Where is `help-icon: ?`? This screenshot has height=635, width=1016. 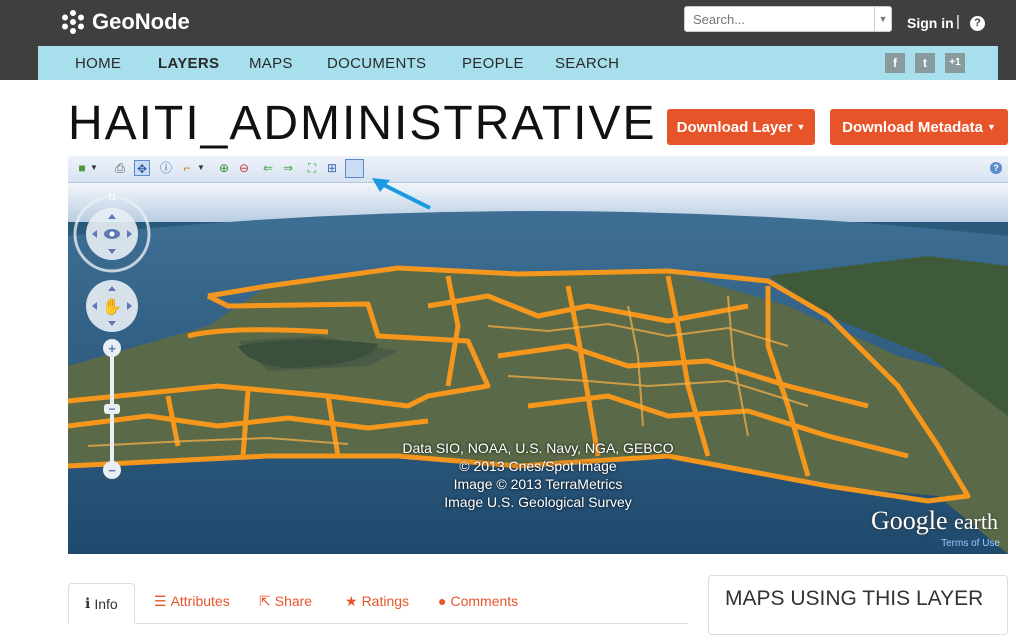
help-icon: ? is located at coordinates (977, 23).